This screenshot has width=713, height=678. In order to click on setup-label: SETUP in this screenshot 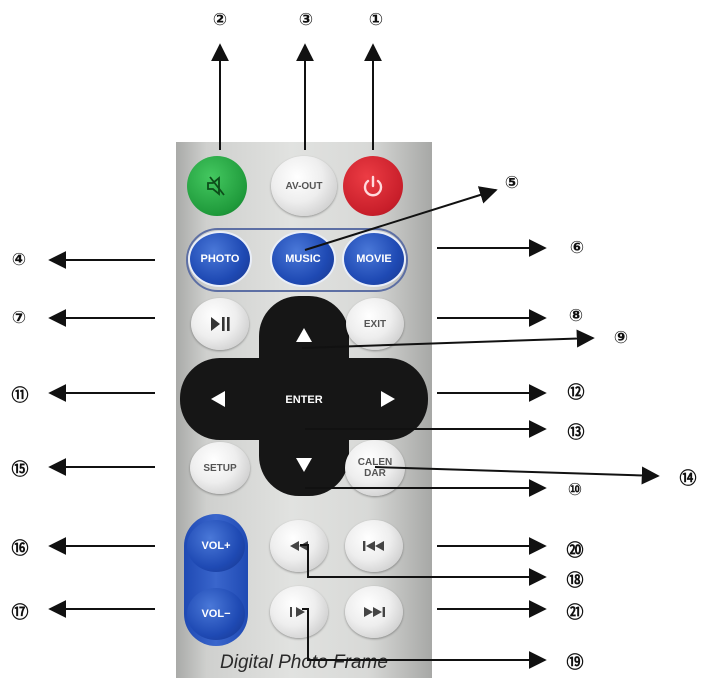, I will do `click(220, 468)`.